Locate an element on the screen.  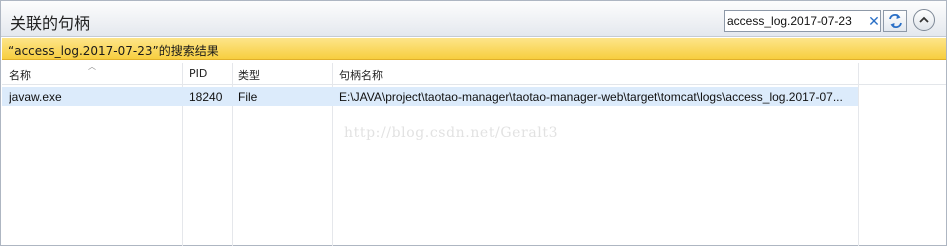
search-result-bar: “access_log.2017-07-23”的搜索结果 is located at coordinates (474, 49).